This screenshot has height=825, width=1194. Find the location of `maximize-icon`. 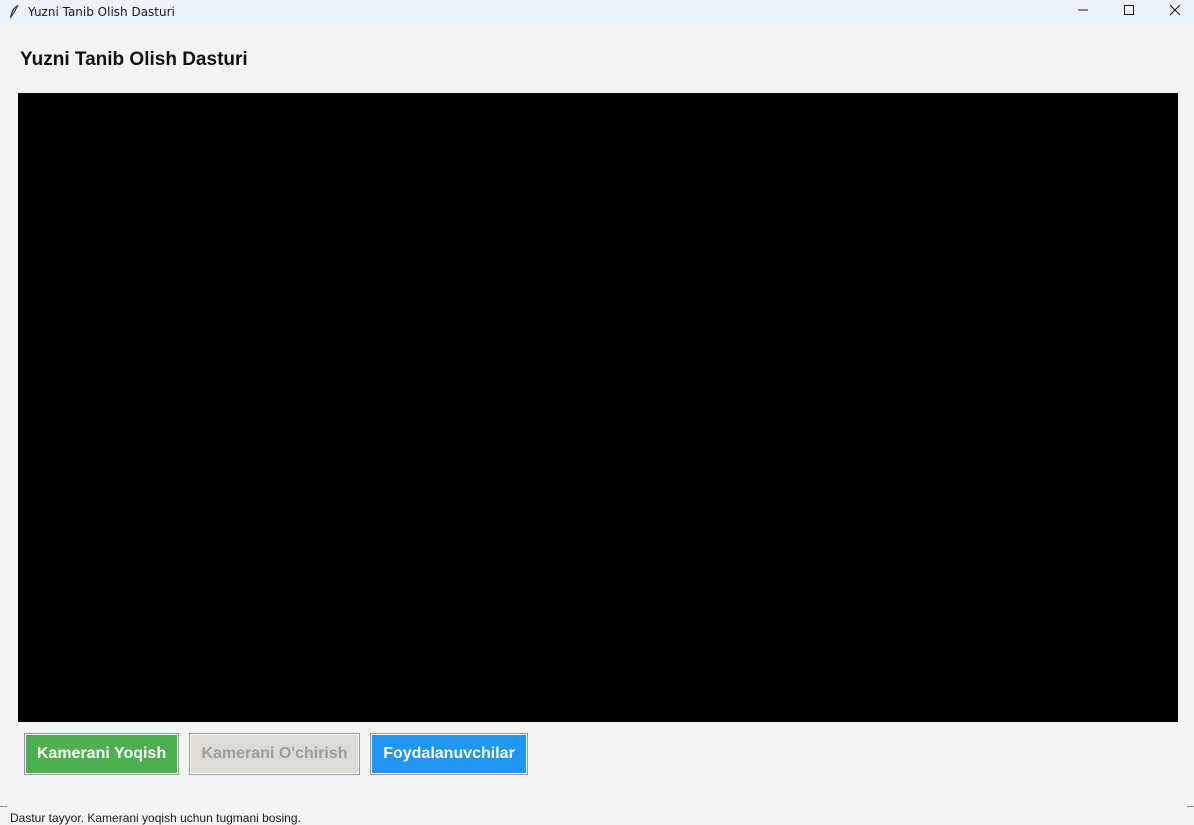

maximize-icon is located at coordinates (1129, 12).